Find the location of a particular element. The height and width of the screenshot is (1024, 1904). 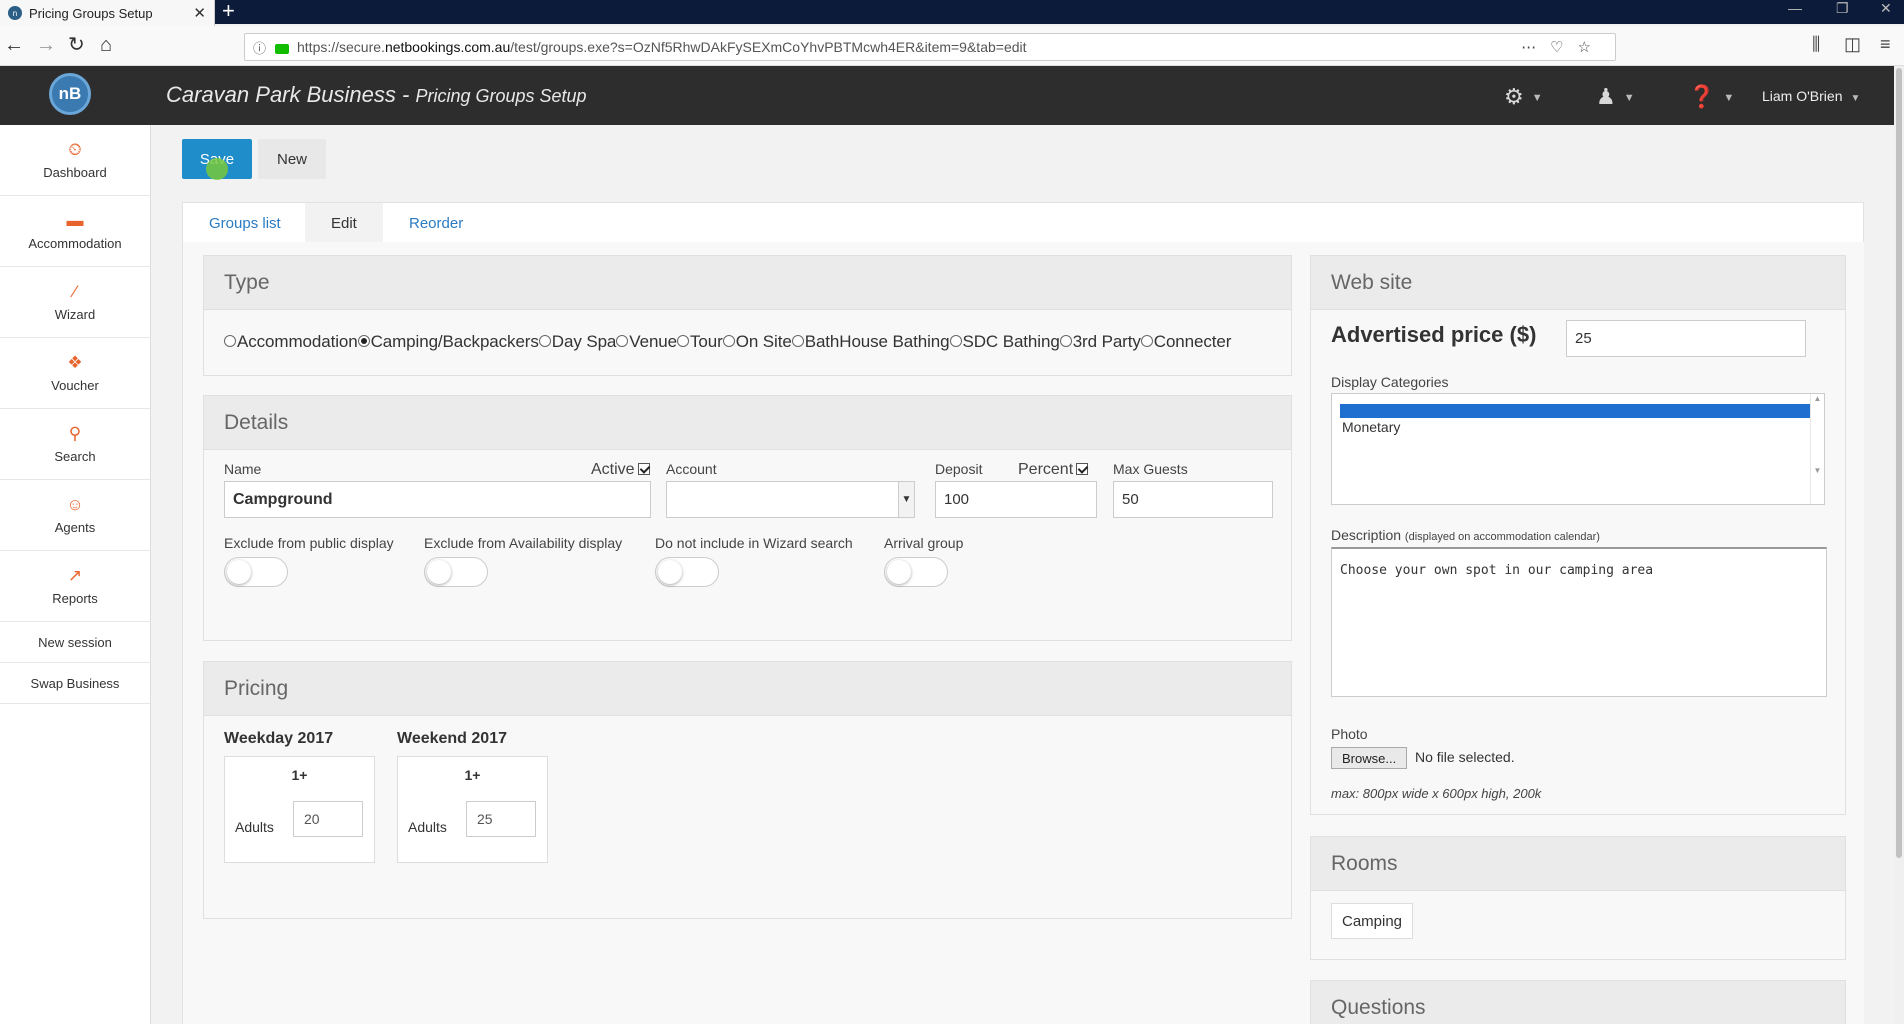

sidebar-toggle-icon: ◫ is located at coordinates (1852, 44).